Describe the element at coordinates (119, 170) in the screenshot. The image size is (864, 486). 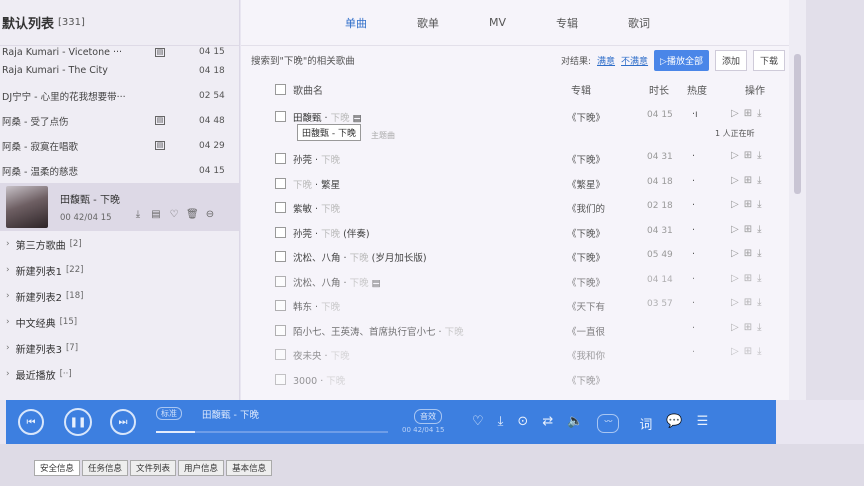
I see `track-item: 阿桑 - 温柔的慈悲 04 15` at that location.